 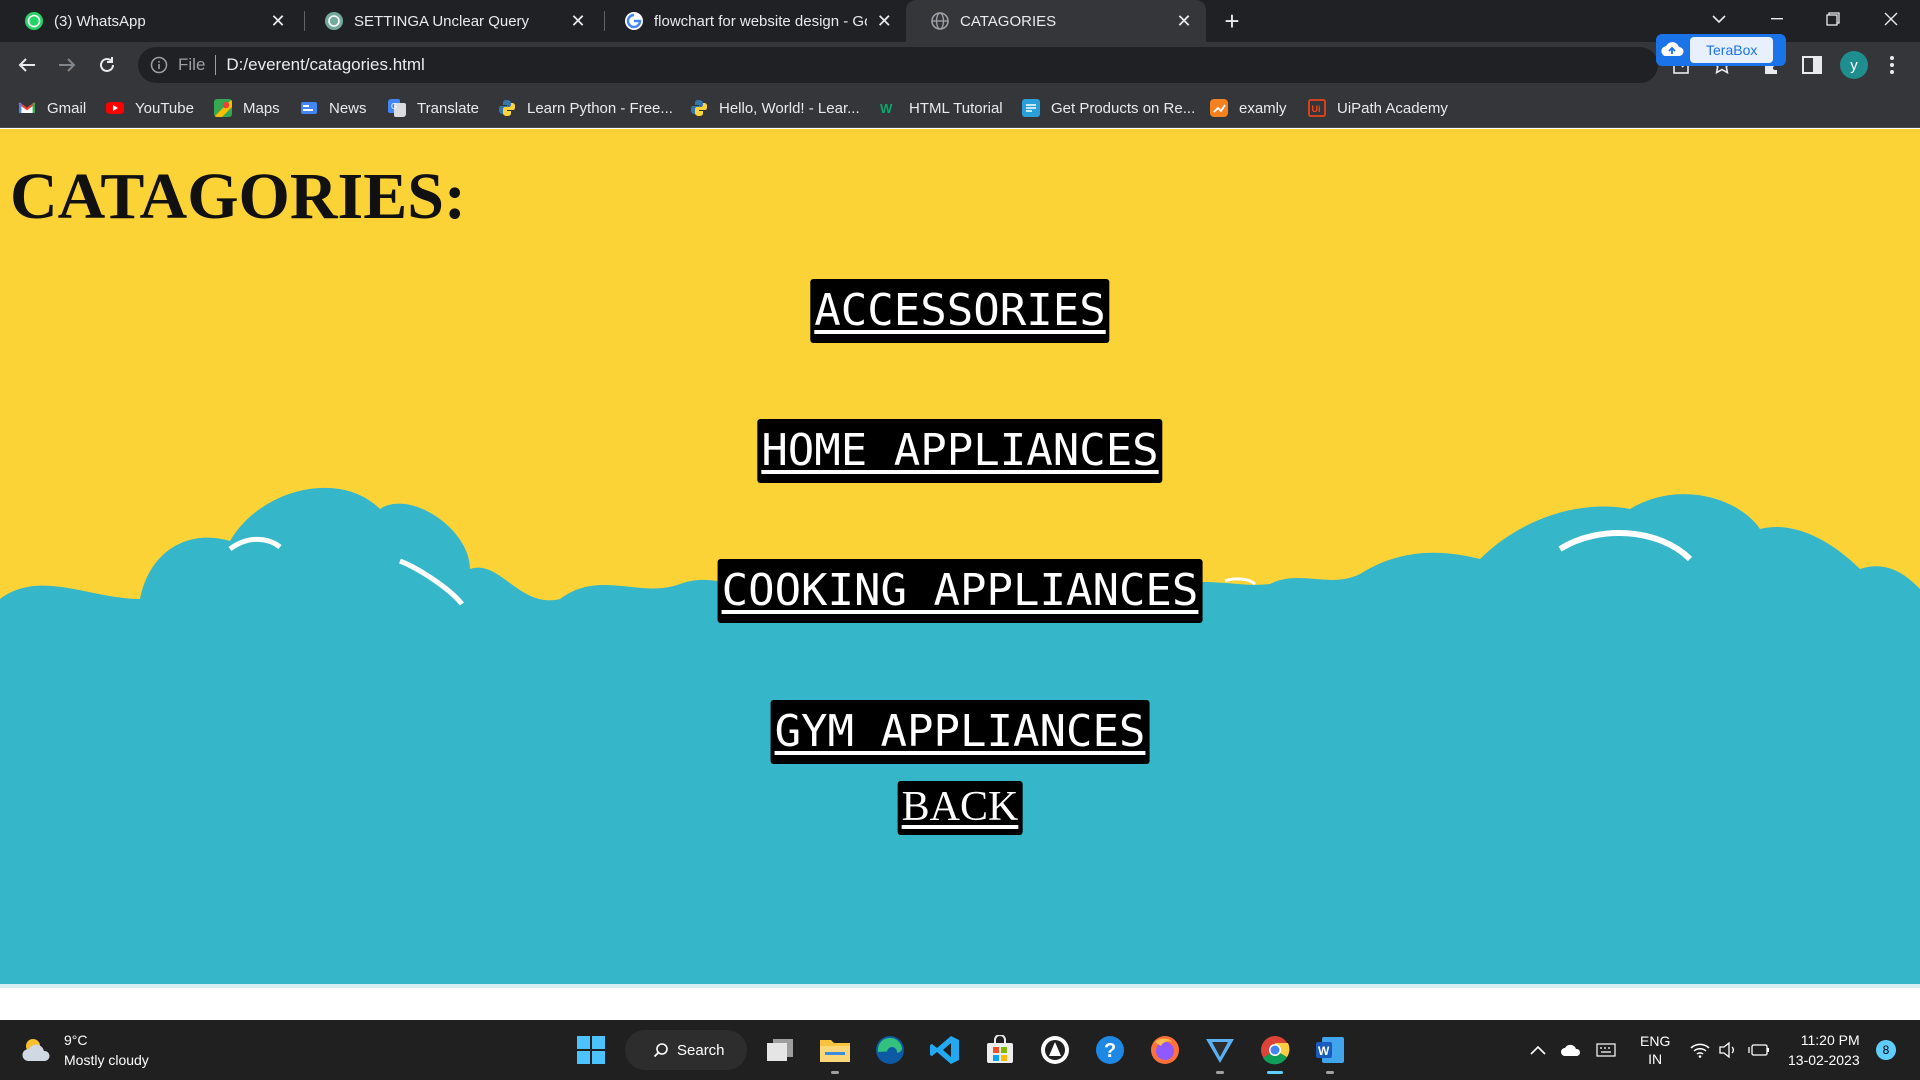 I want to click on reload-icon, so click(x=107, y=64).